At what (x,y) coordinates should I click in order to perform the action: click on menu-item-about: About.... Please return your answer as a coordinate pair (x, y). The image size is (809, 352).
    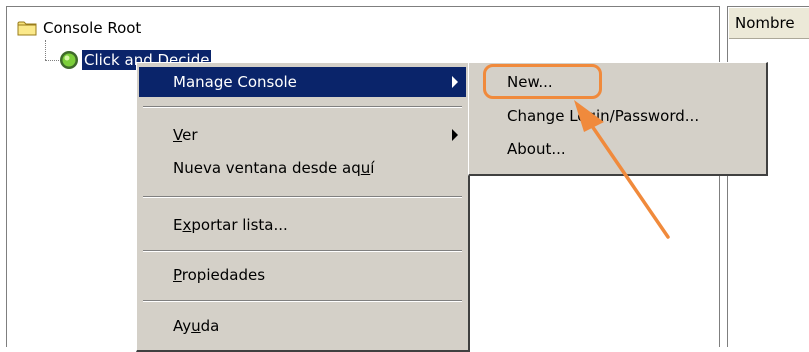
    Looking at the image, I should click on (617, 149).